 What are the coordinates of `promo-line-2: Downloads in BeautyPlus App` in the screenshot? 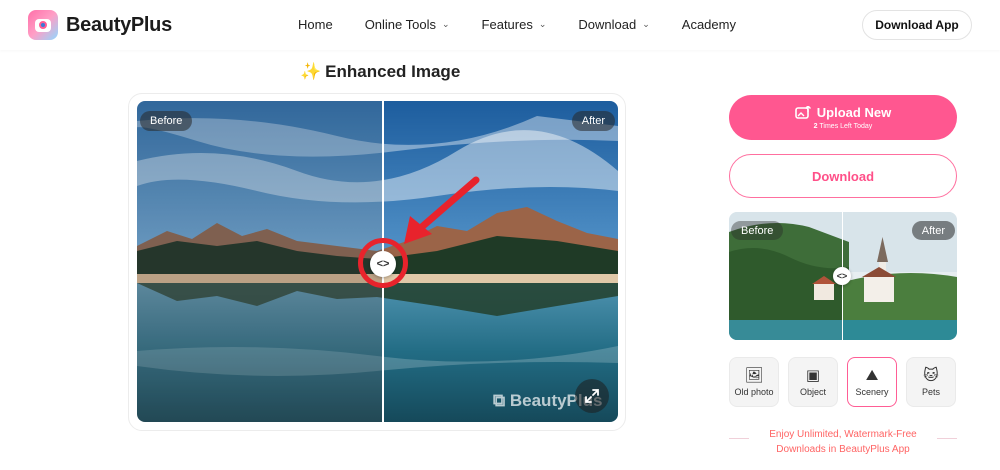 It's located at (843, 449).